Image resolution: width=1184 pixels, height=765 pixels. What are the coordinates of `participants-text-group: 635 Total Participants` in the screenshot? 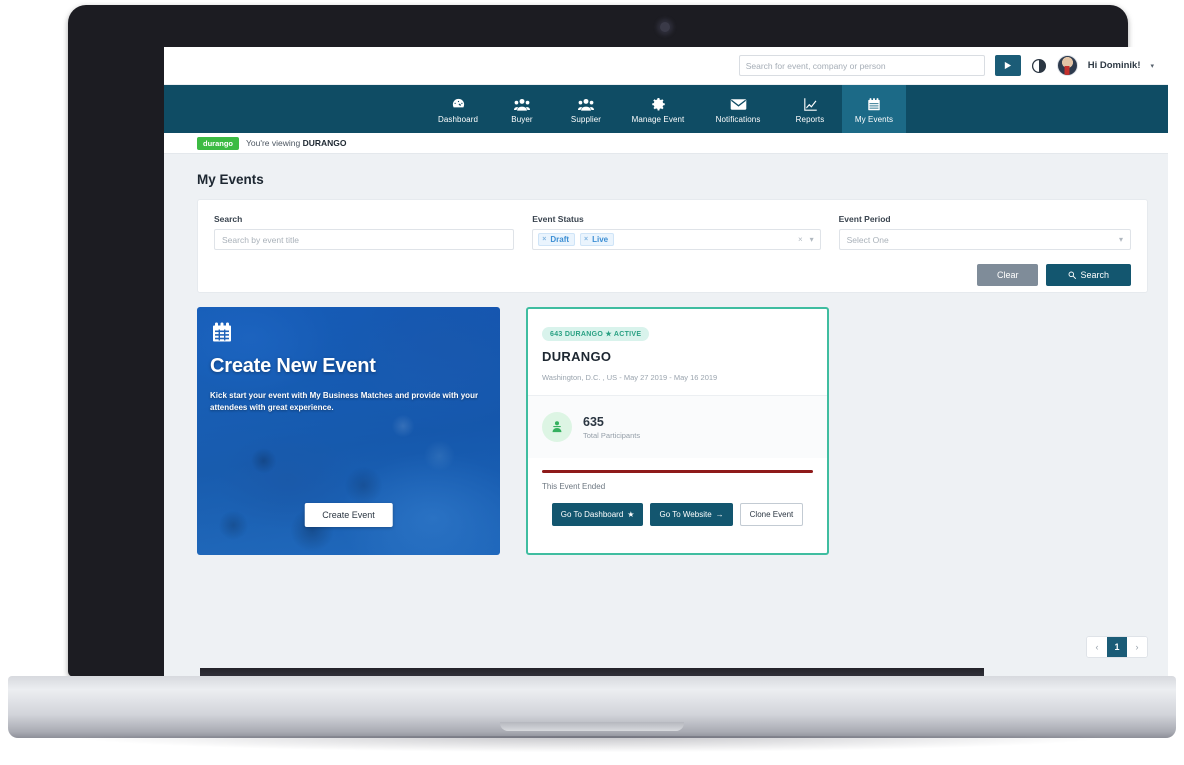 It's located at (611, 427).